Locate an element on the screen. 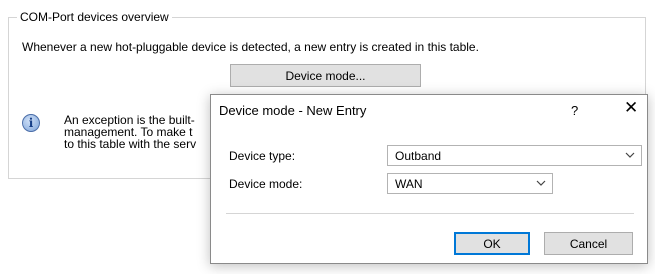 Image resolution: width=655 pixels, height=274 pixels. device-type-label: Device type: is located at coordinates (262, 156).